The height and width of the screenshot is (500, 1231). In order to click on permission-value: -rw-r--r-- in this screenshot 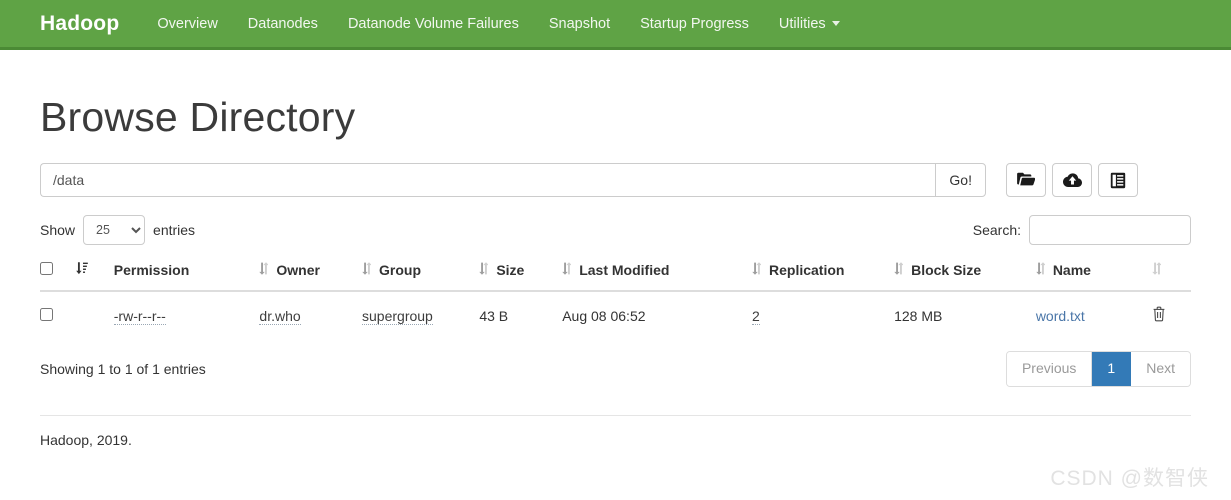, I will do `click(139, 316)`.